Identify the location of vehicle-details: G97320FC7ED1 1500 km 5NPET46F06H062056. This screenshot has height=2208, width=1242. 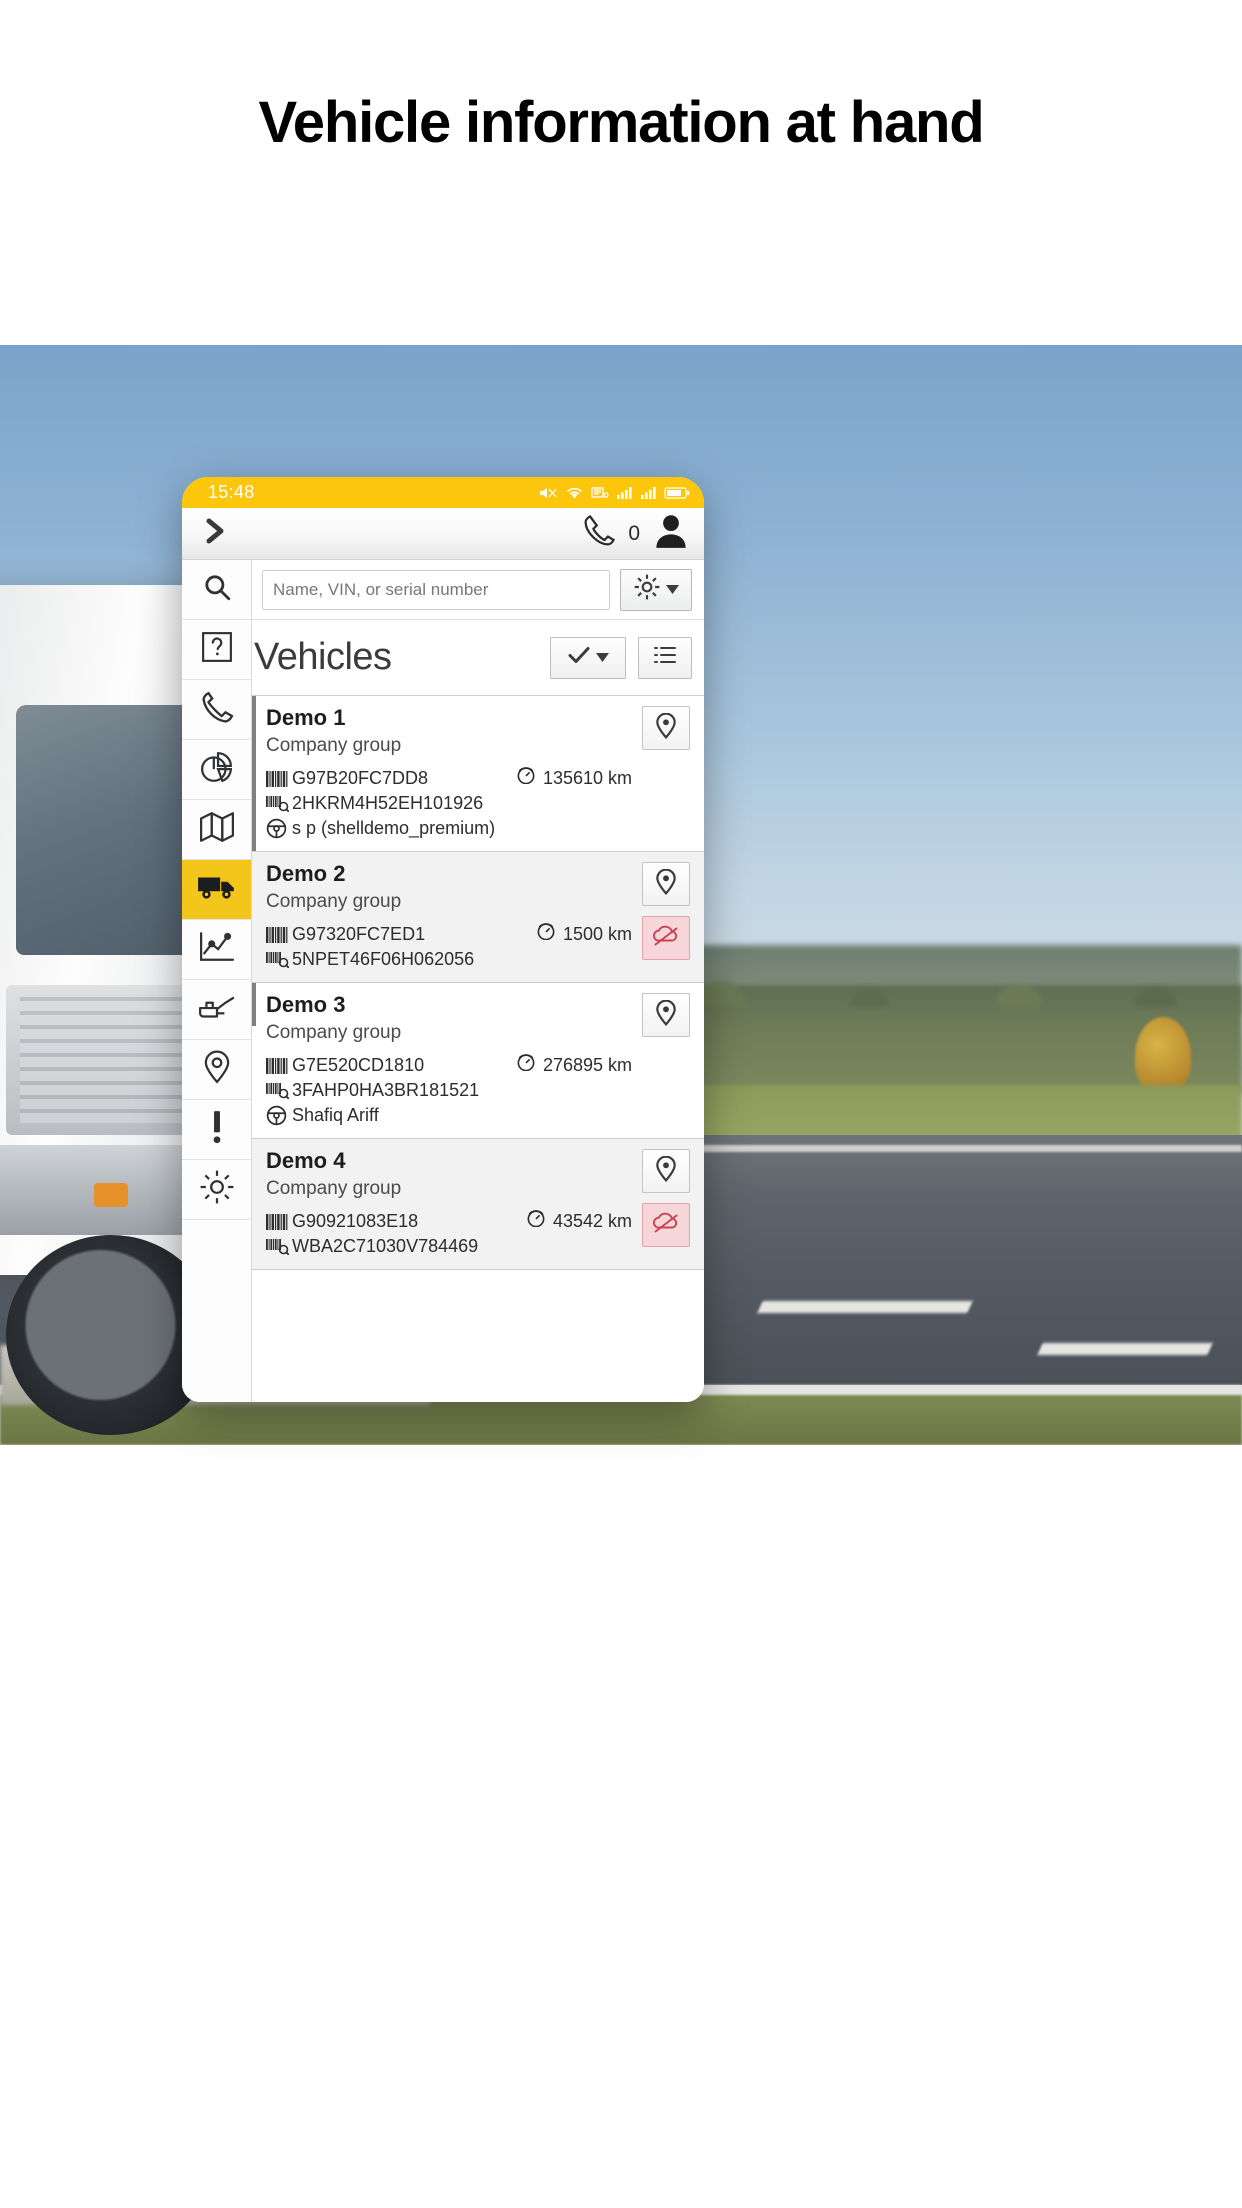
(452, 947).